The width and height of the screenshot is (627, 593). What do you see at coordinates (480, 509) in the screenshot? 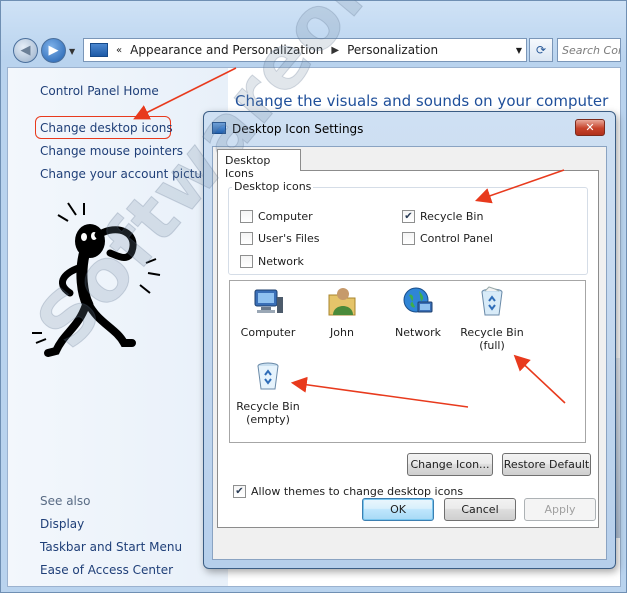
I see `cancel-button: Cancel` at bounding box center [480, 509].